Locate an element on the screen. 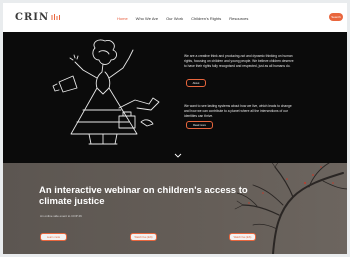 The image size is (350, 257). watch-live-es-button: Watch live (ES) is located at coordinates (242, 237).